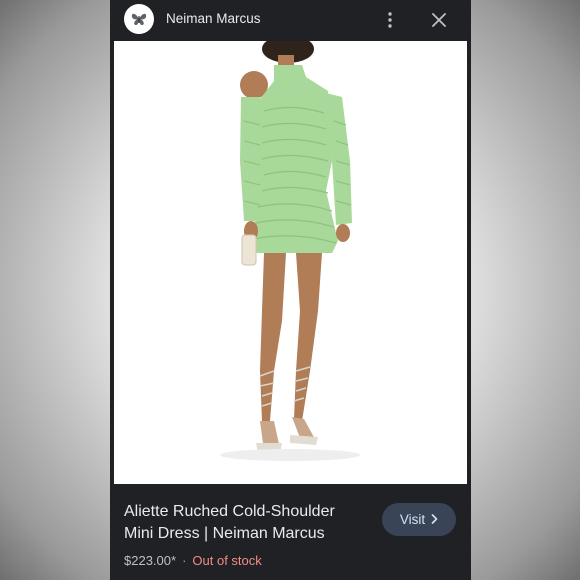 This screenshot has width=580, height=580. Describe the element at coordinates (150, 560) in the screenshot. I see `product-price: $223.00*` at that location.